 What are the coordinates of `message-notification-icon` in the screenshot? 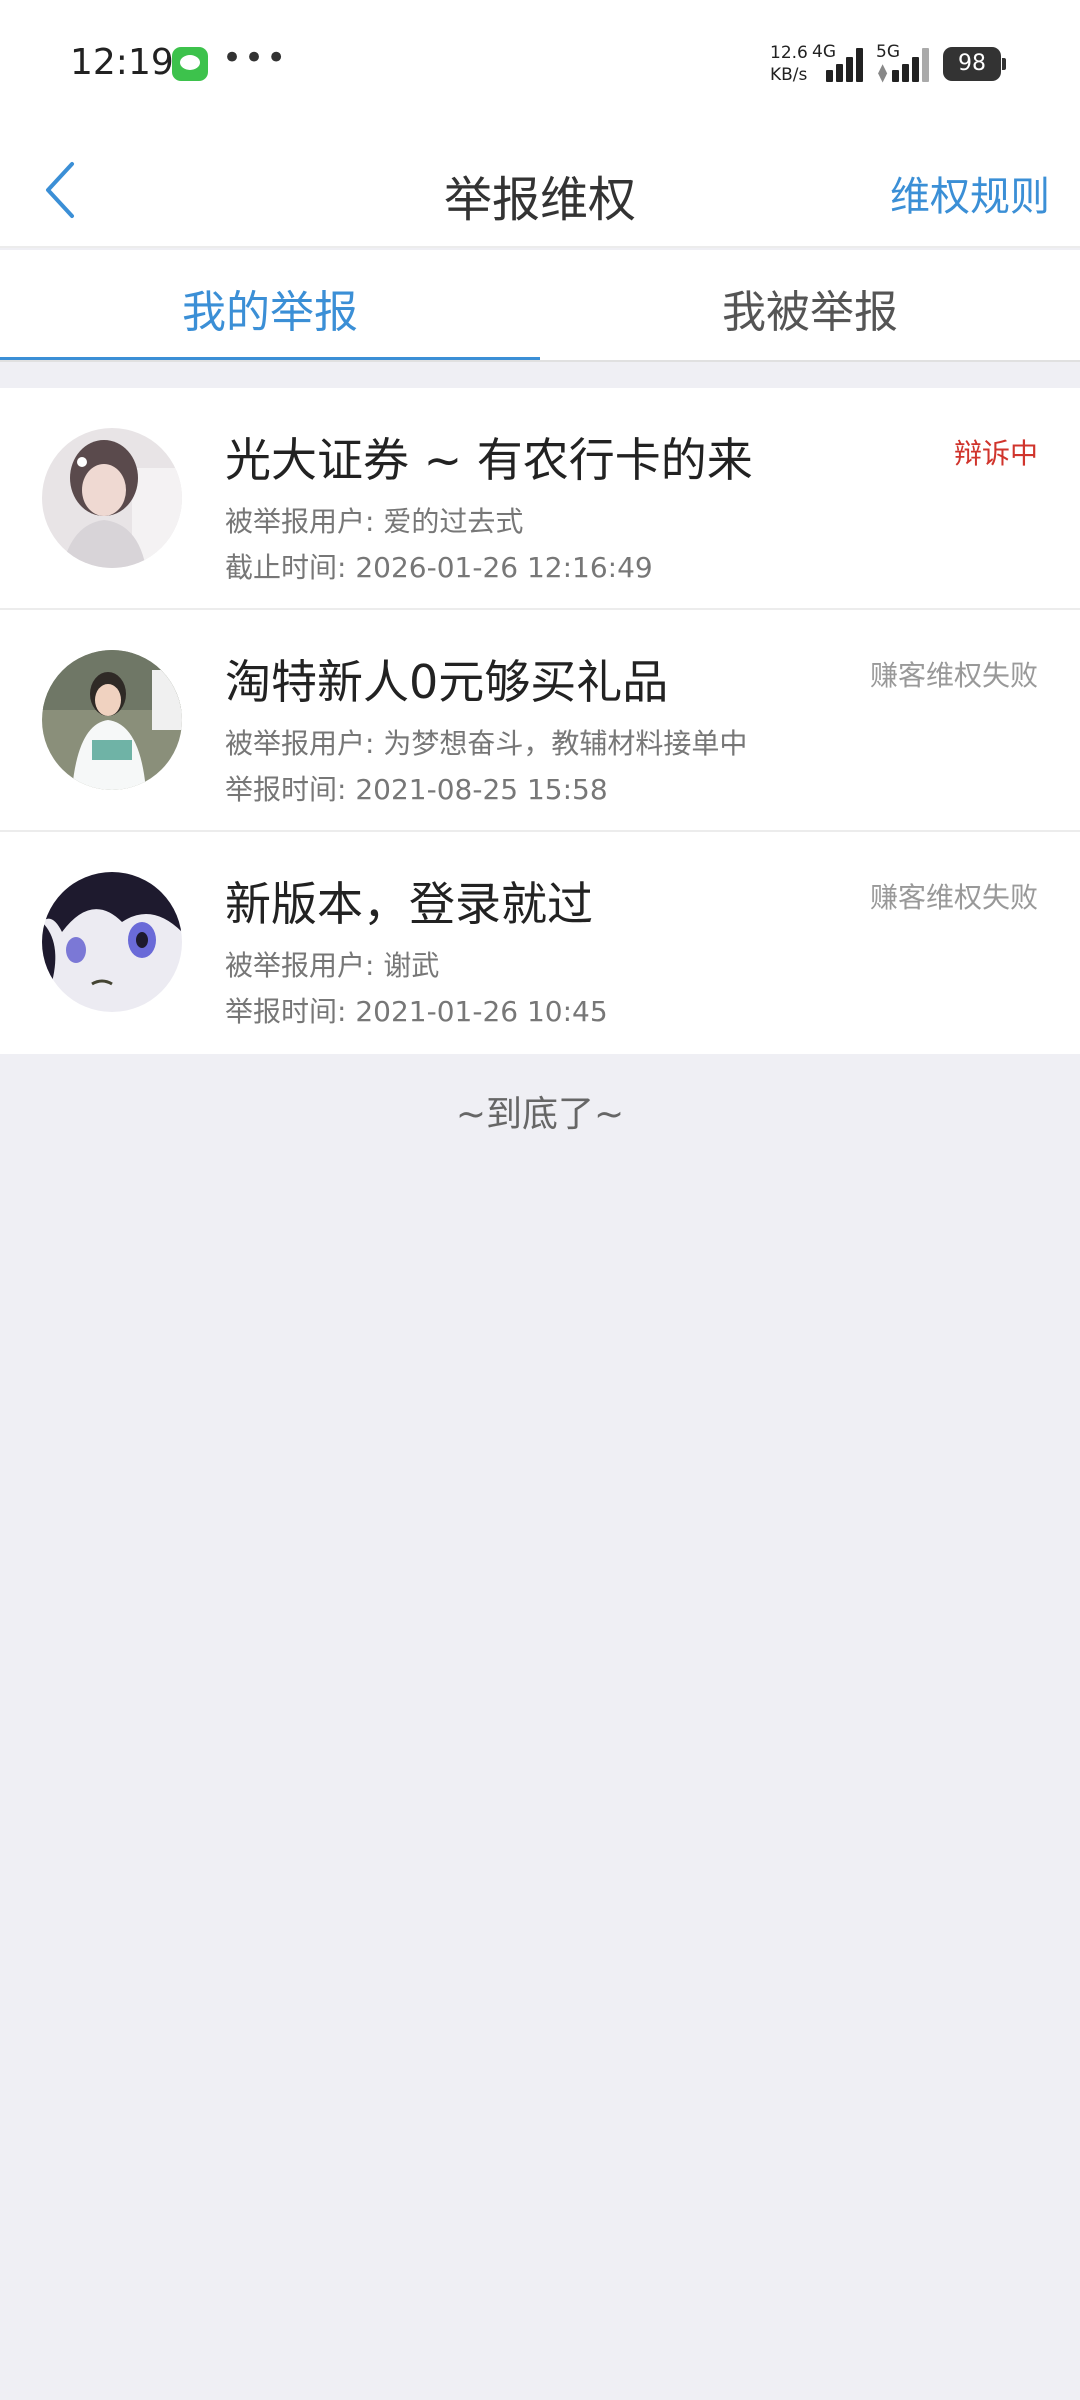 It's located at (190, 64).